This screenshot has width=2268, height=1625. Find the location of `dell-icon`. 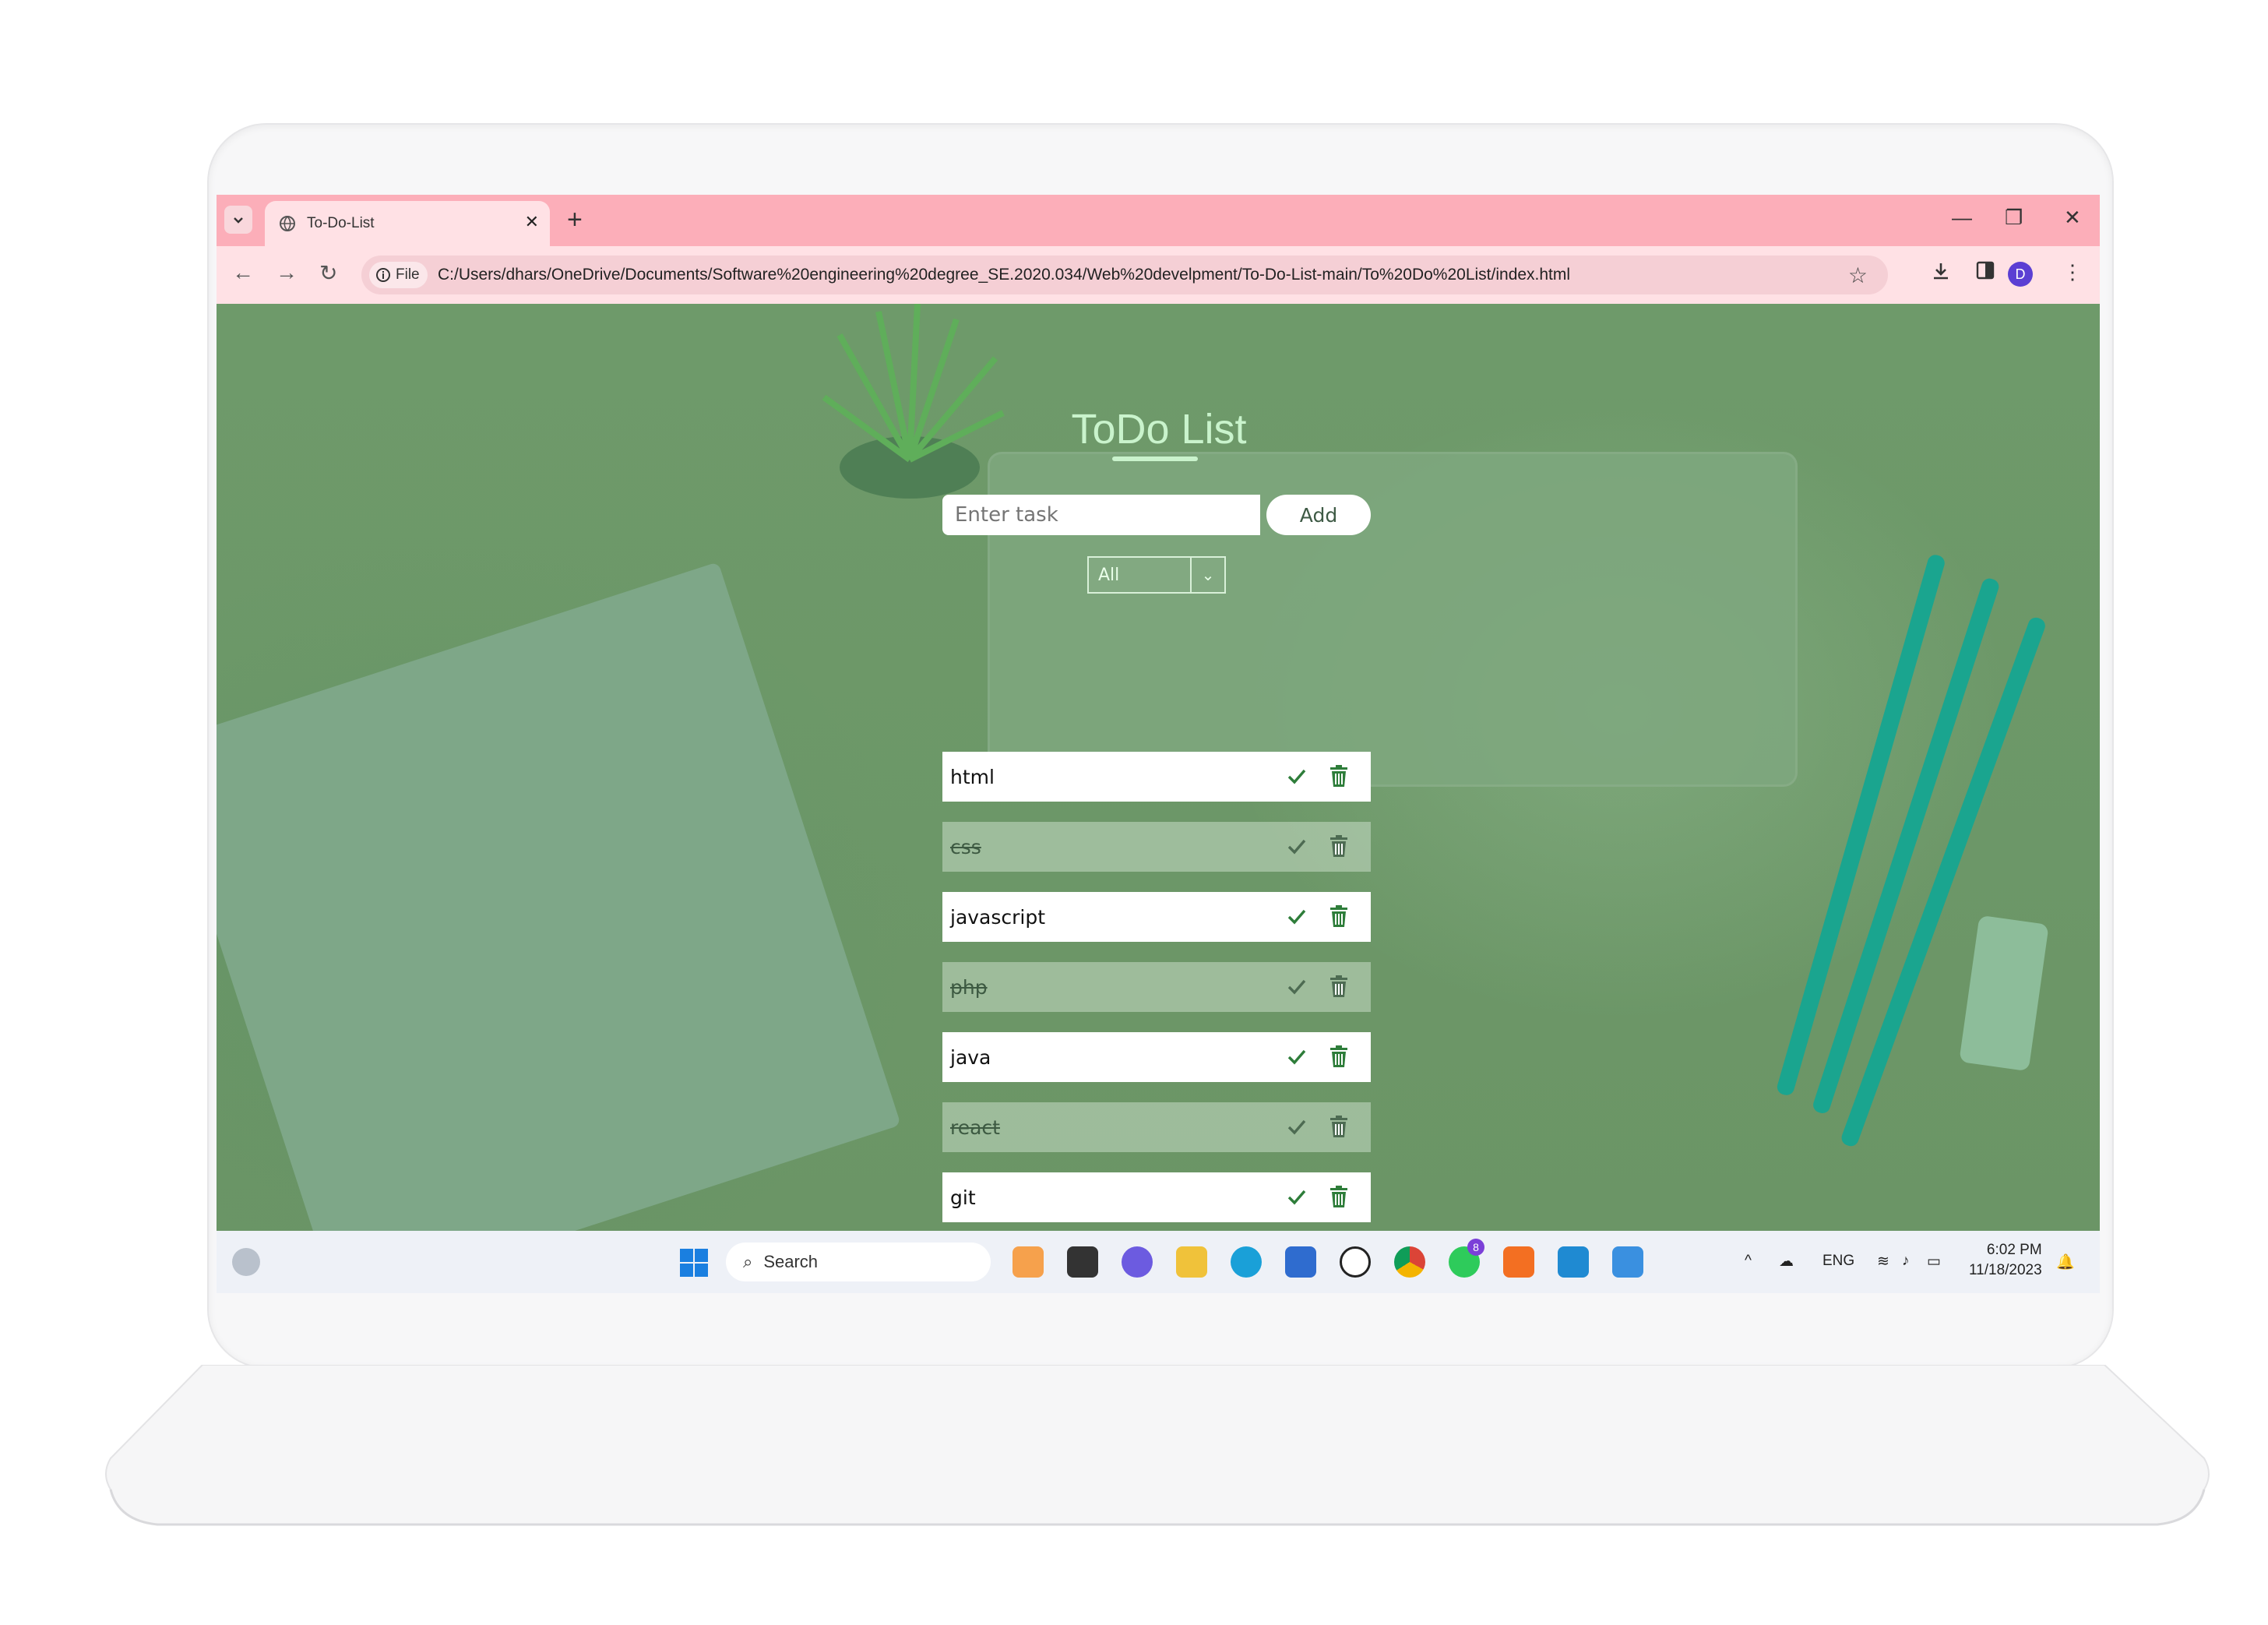

dell-icon is located at coordinates (1355, 1262).